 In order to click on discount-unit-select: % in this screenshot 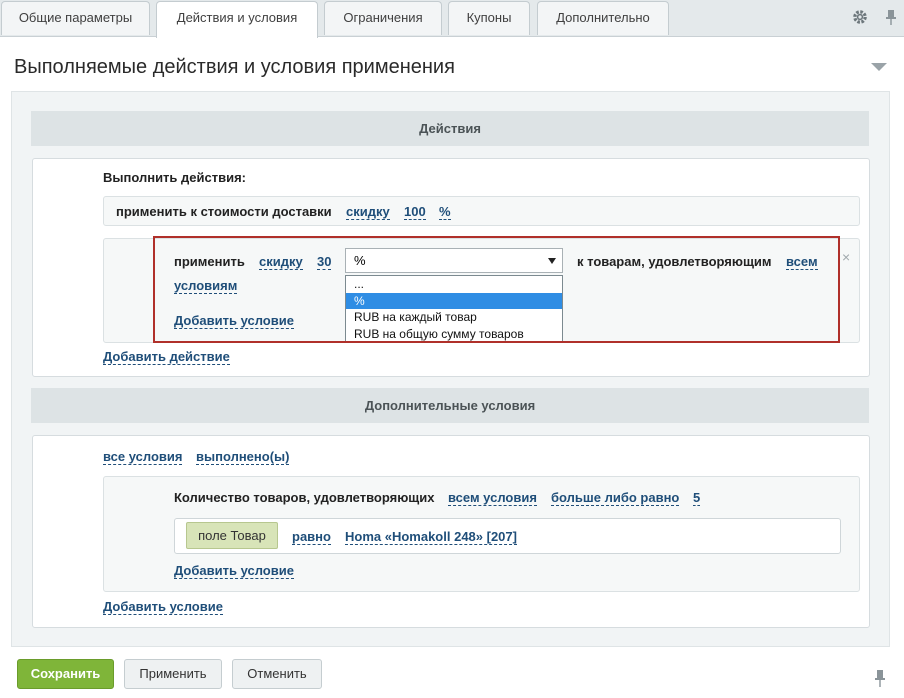, I will do `click(454, 260)`.